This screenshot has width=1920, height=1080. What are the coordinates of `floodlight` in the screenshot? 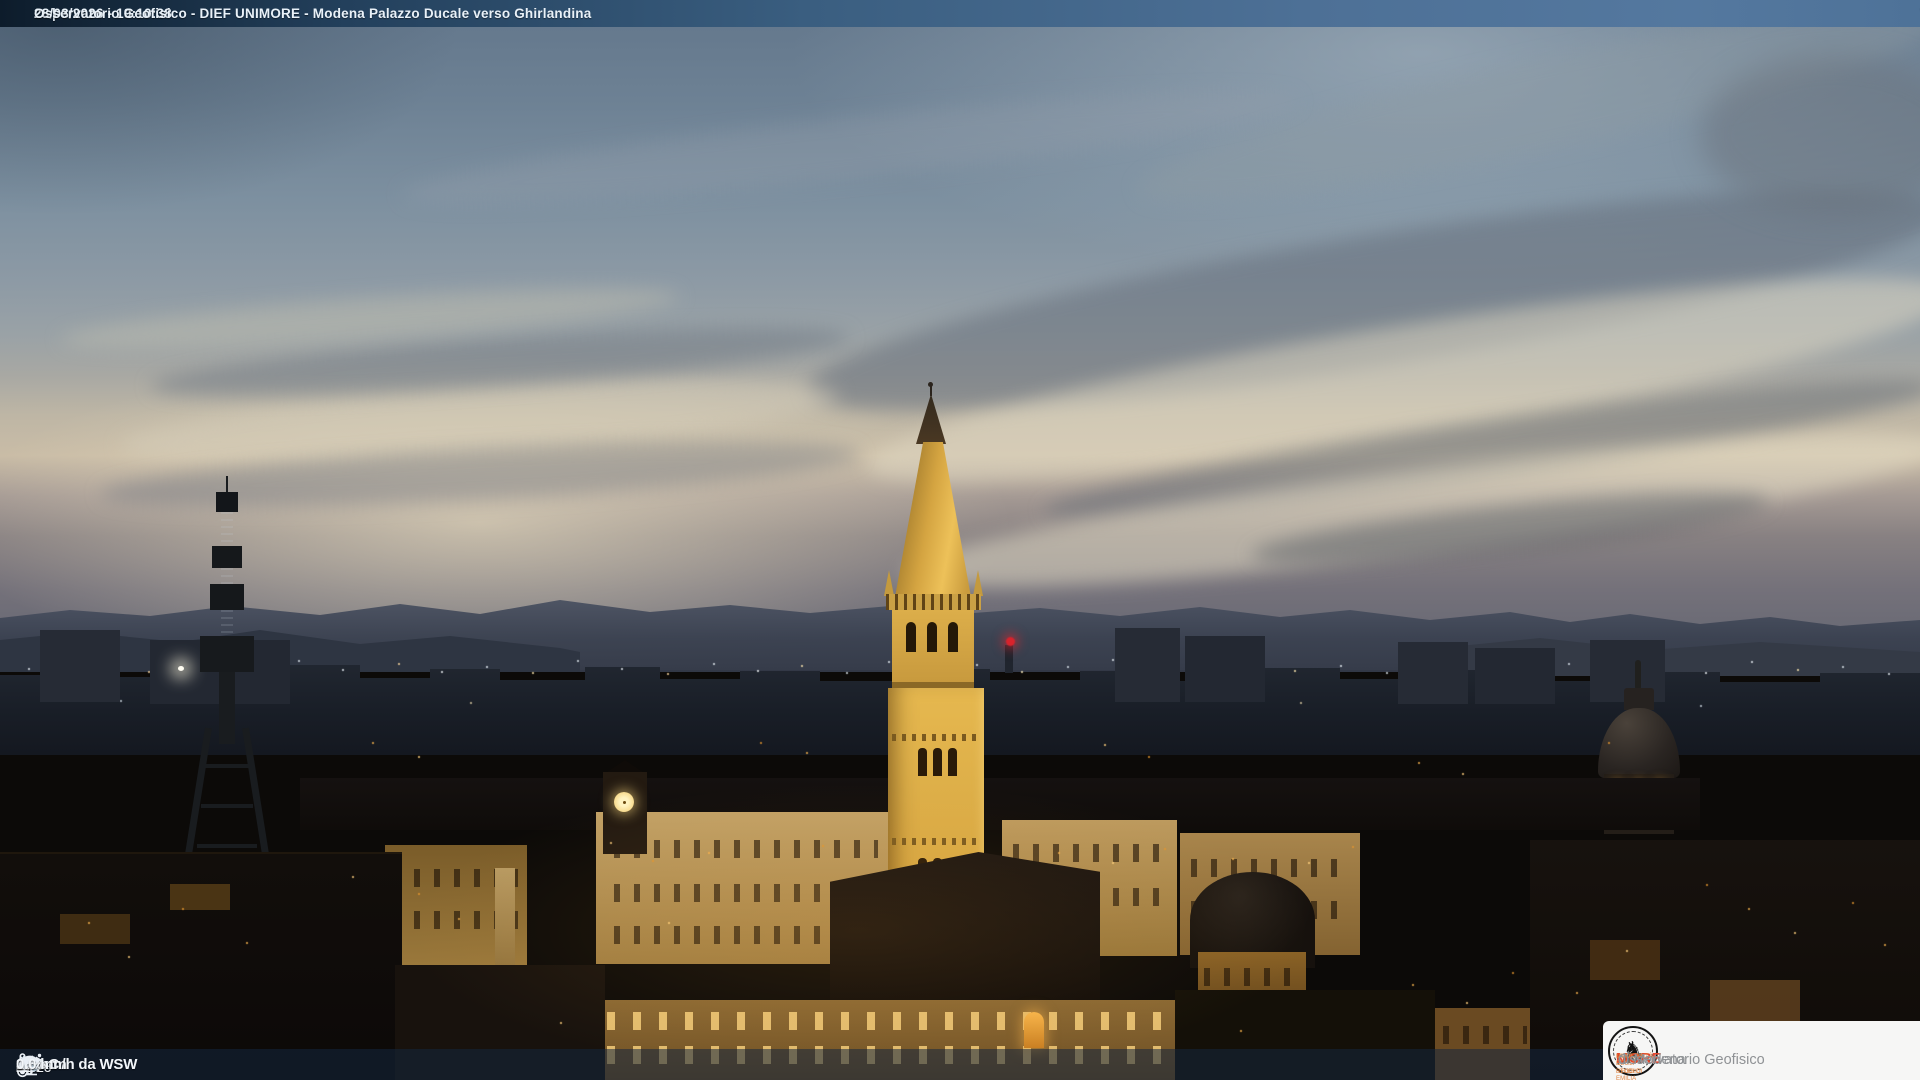 It's located at (181, 668).